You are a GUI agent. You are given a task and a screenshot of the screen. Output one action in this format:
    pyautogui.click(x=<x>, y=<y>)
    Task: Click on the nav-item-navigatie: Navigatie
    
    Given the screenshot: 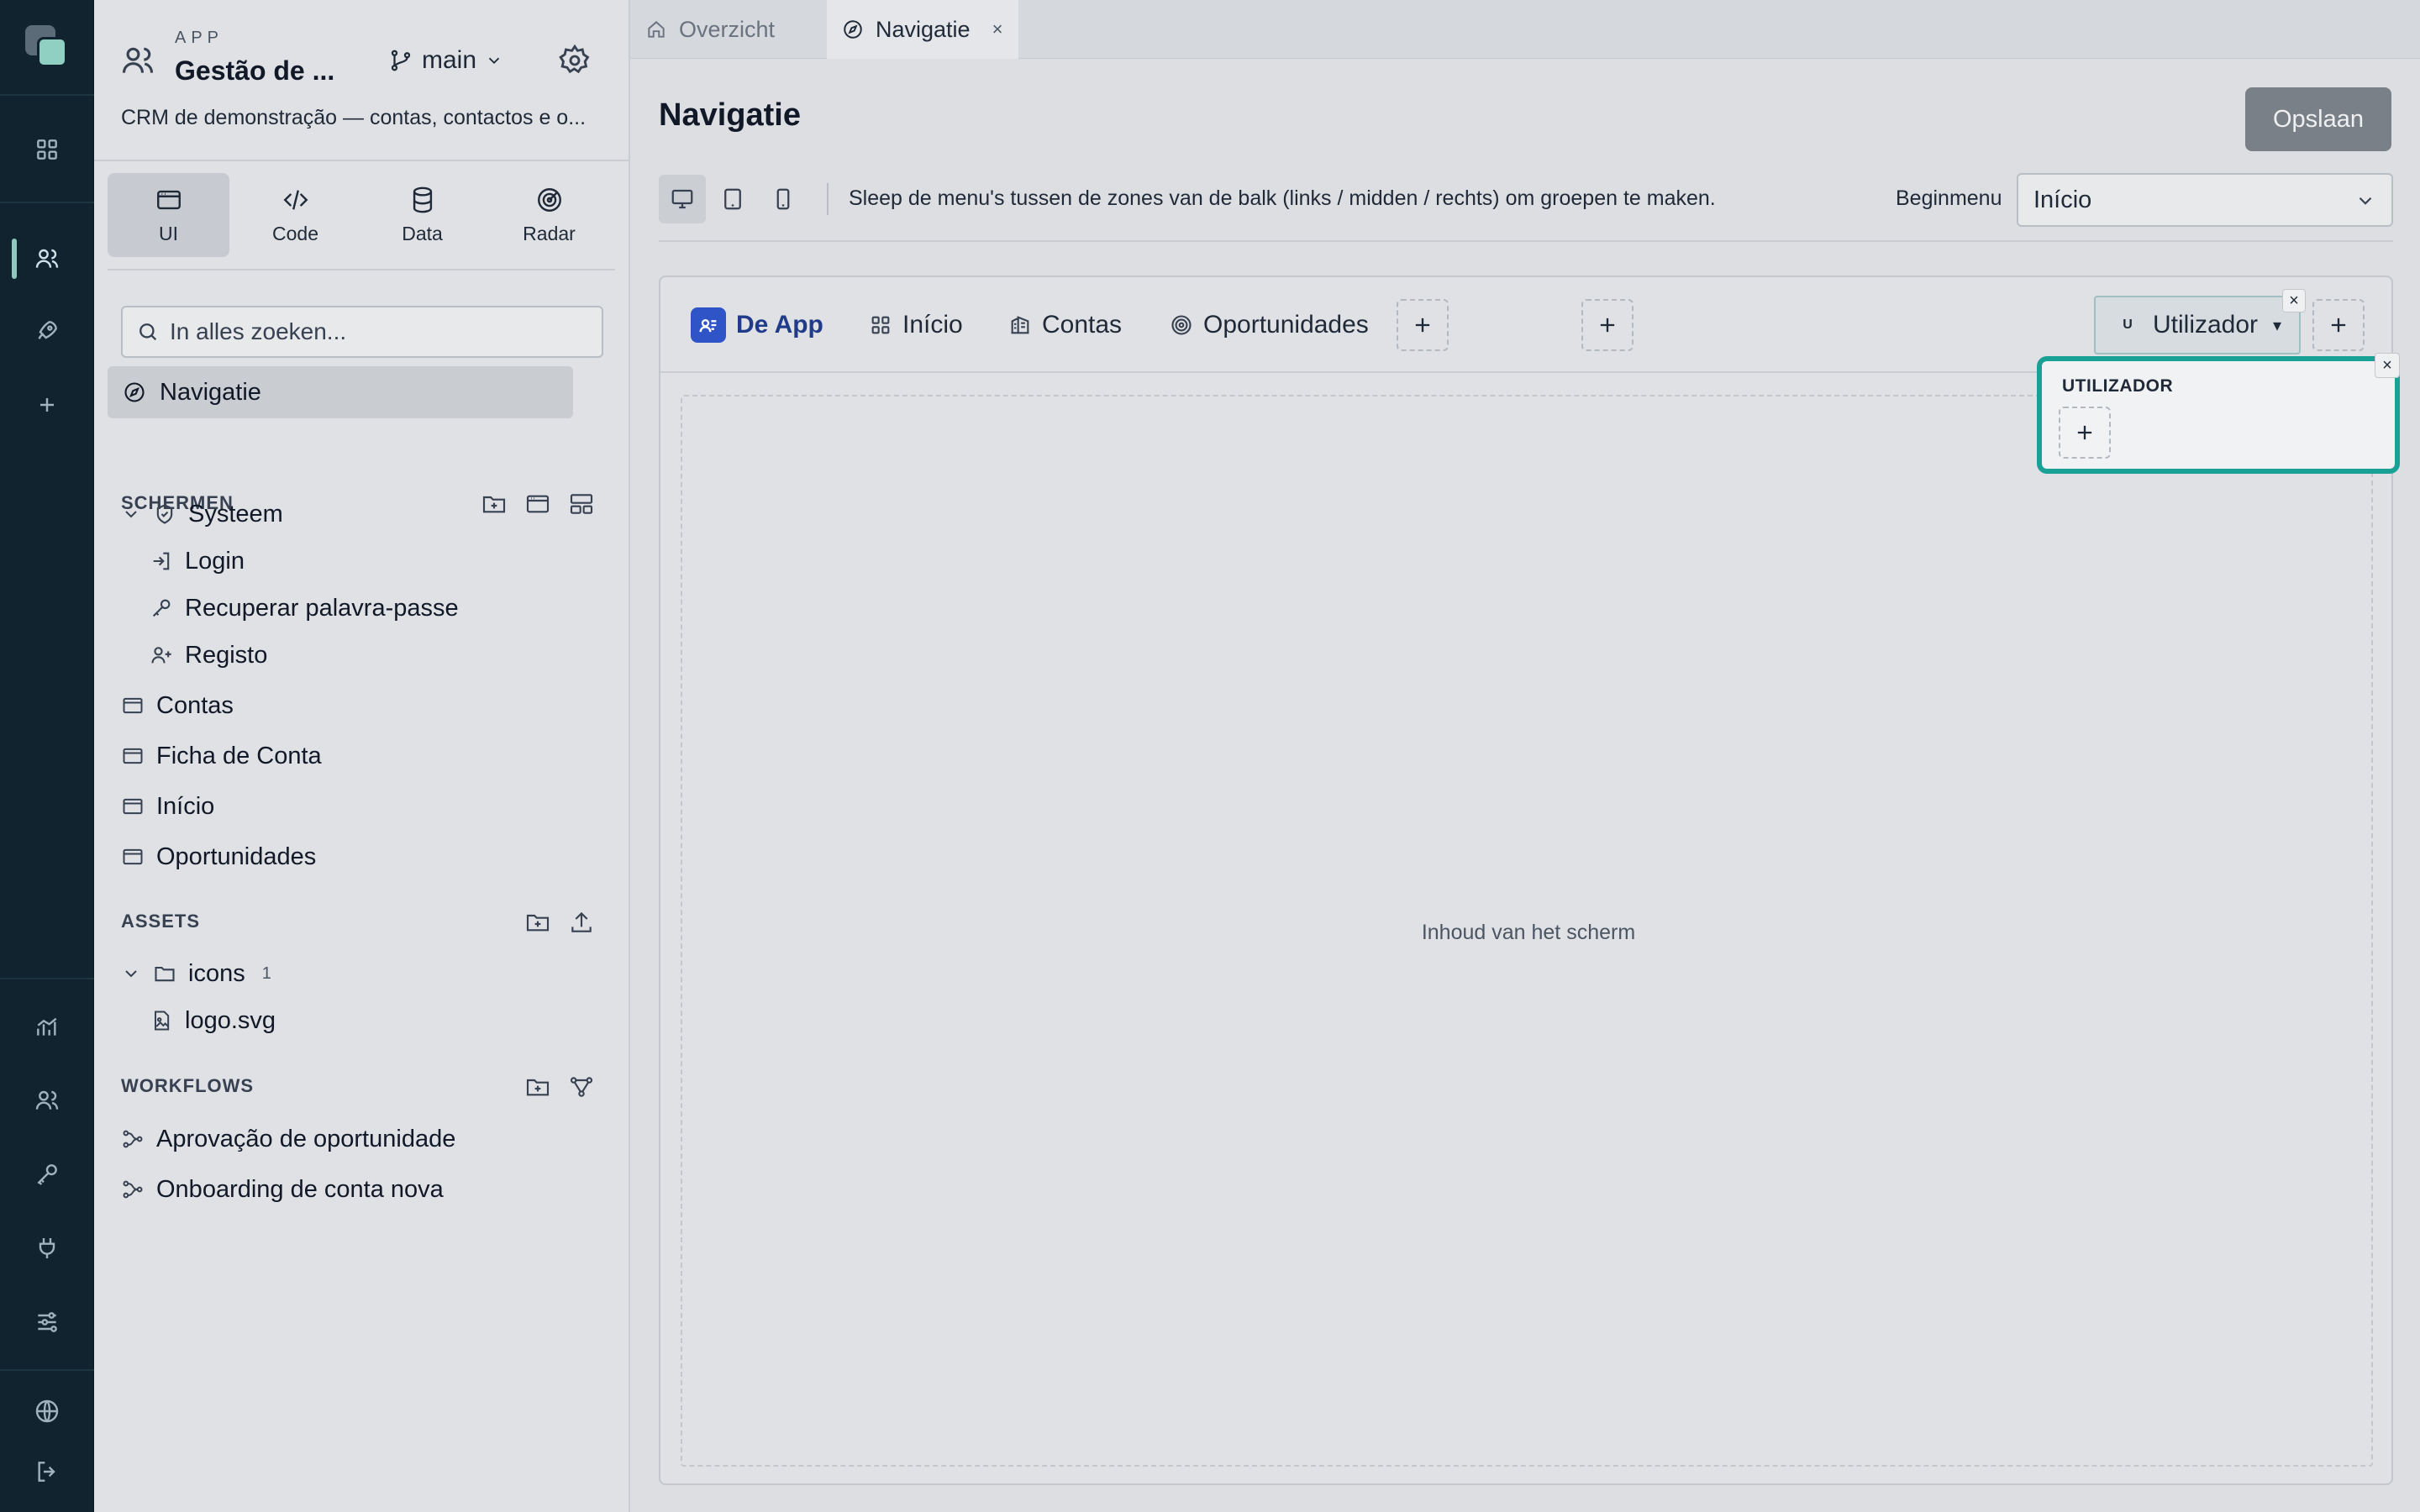 What is the action you would take?
    pyautogui.click(x=340, y=392)
    